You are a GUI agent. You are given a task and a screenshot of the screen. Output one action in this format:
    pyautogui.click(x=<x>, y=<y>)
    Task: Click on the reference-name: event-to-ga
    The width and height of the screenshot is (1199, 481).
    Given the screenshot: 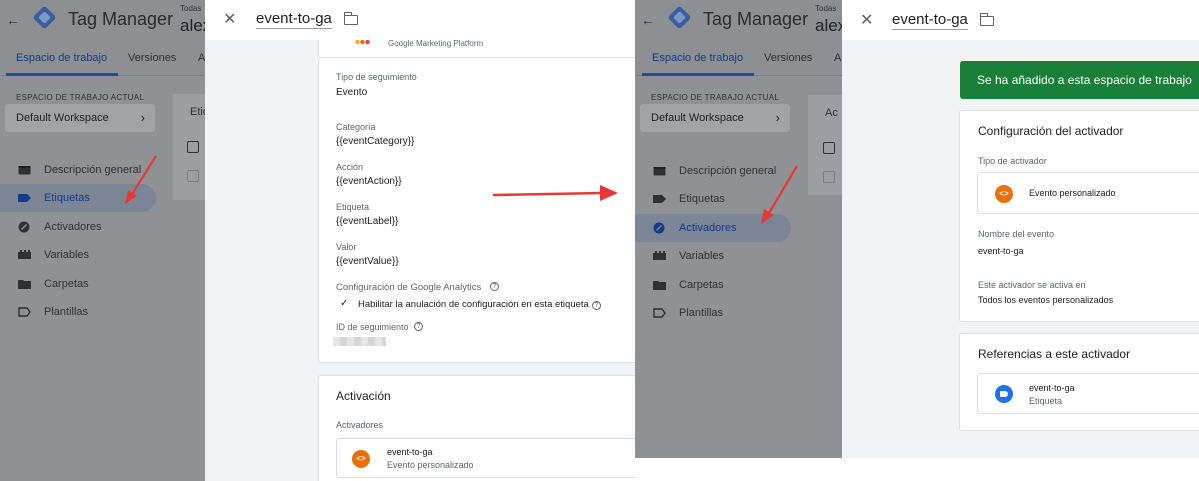 What is the action you would take?
    pyautogui.click(x=1052, y=388)
    